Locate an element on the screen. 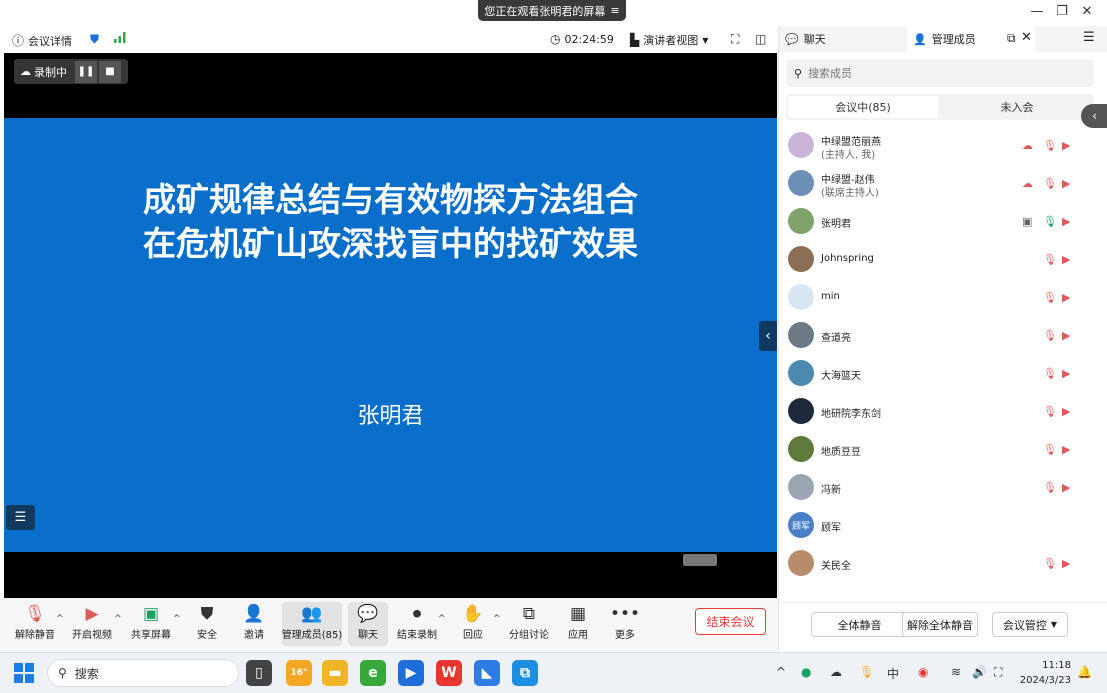  member-row: min 🎙 ▶ is located at coordinates (943, 297).